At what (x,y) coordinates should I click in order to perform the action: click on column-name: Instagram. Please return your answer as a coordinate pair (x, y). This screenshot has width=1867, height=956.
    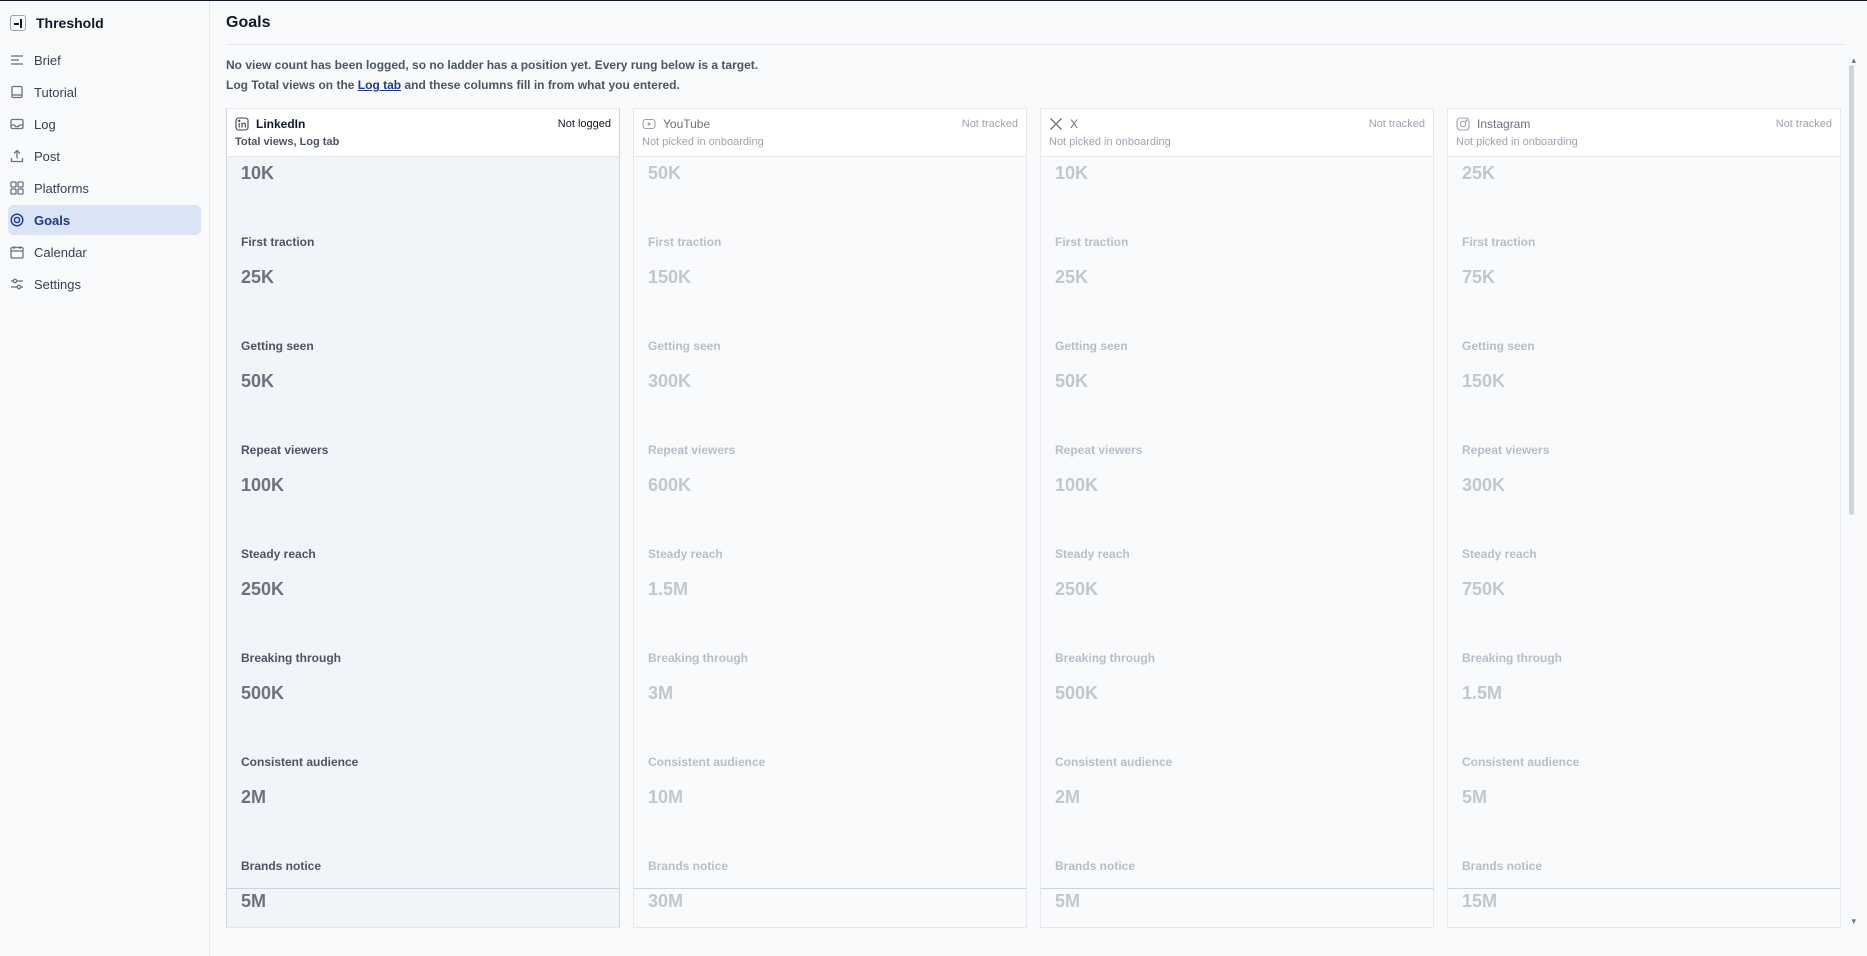
    Looking at the image, I should click on (1504, 124).